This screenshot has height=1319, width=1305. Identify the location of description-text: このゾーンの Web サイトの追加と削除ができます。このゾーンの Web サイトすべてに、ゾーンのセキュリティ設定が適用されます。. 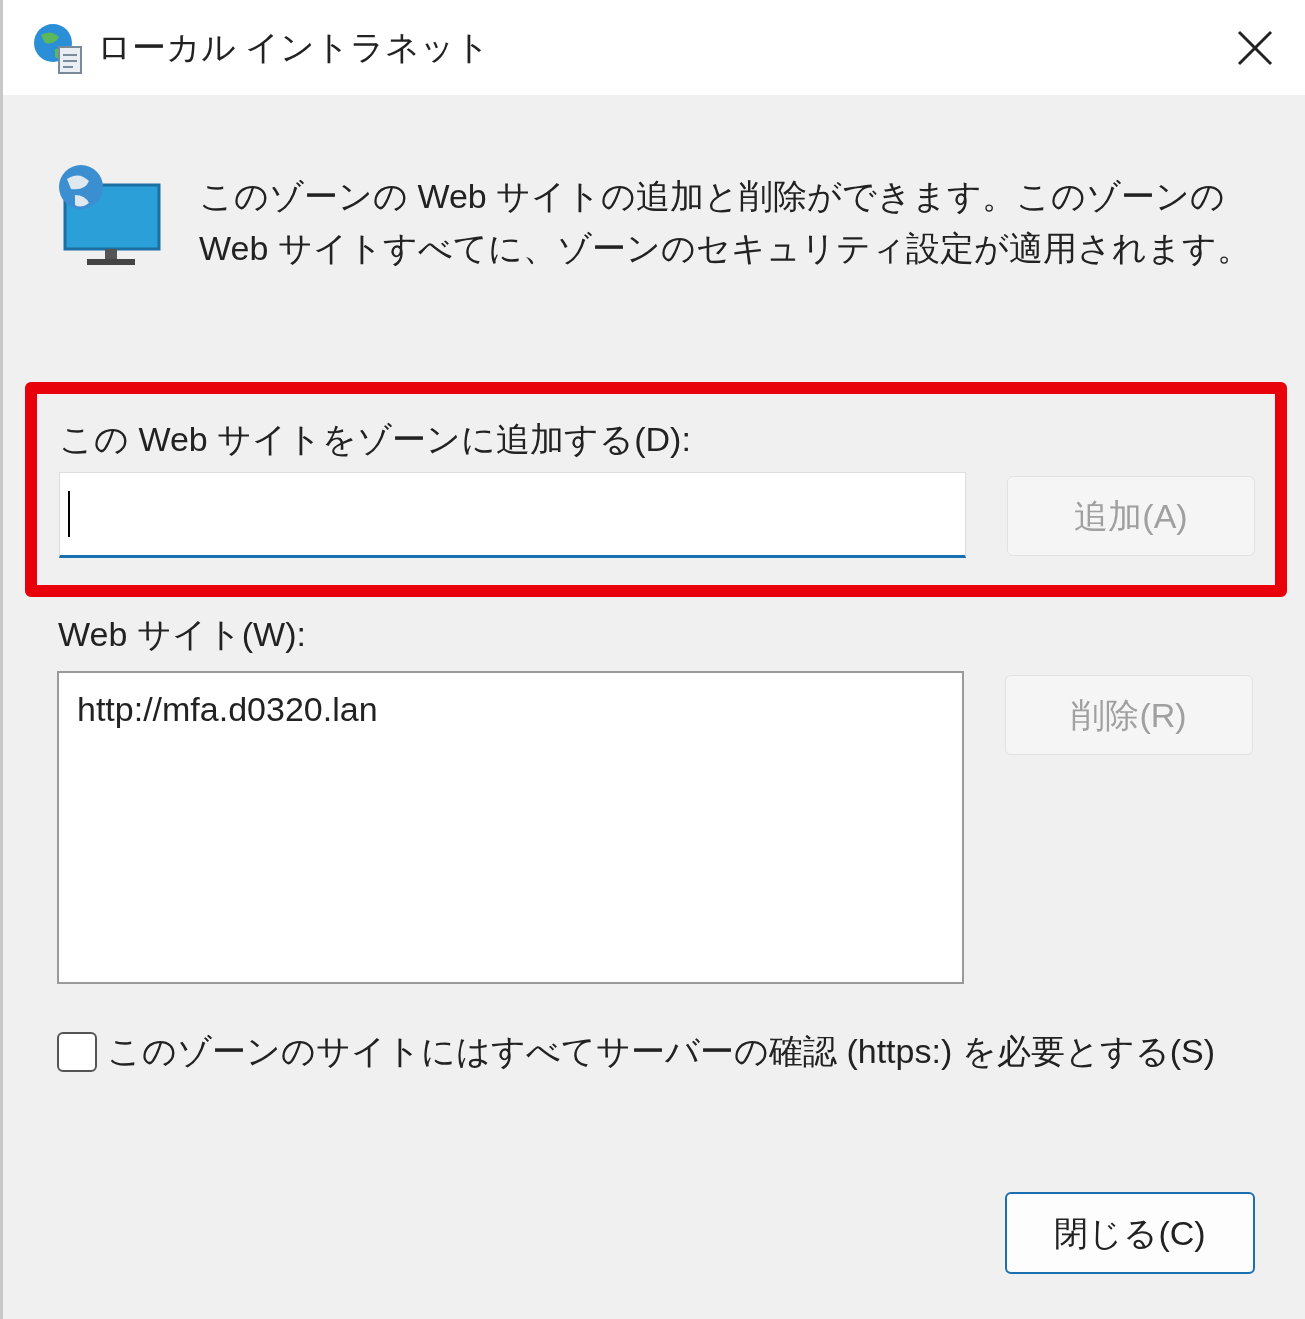
(725, 222).